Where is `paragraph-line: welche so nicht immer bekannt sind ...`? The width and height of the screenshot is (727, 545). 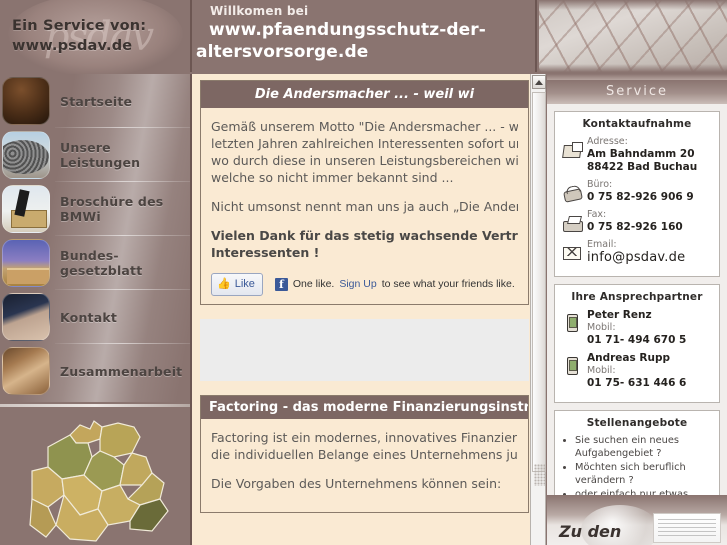
paragraph-line: welche so nicht immer bekannt sind ... is located at coordinates (332, 177).